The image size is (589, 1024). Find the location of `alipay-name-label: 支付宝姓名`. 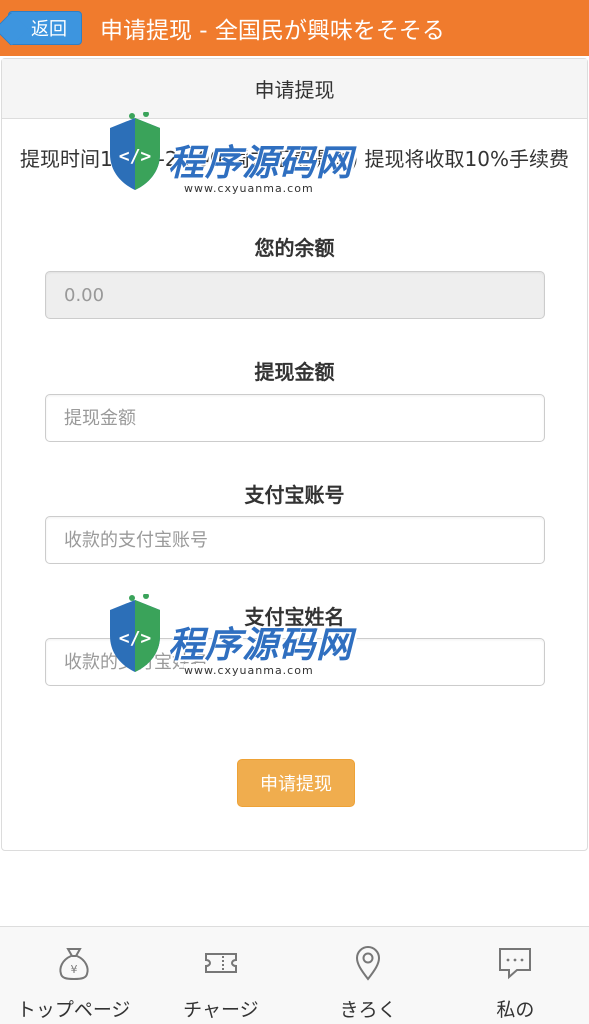

alipay-name-label: 支付宝姓名 is located at coordinates (294, 617).